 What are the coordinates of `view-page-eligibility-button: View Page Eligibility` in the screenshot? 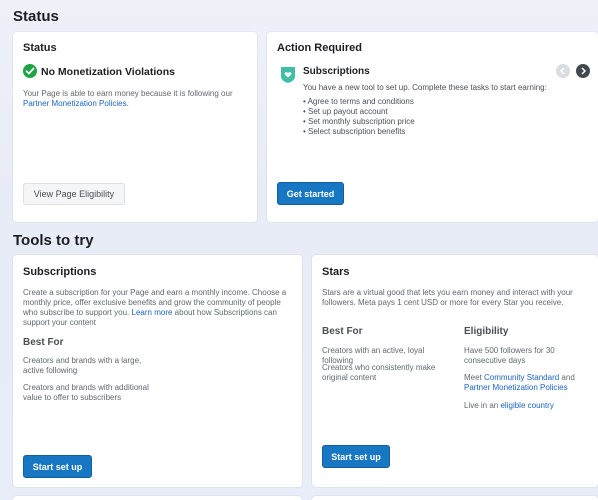 It's located at (74, 194).